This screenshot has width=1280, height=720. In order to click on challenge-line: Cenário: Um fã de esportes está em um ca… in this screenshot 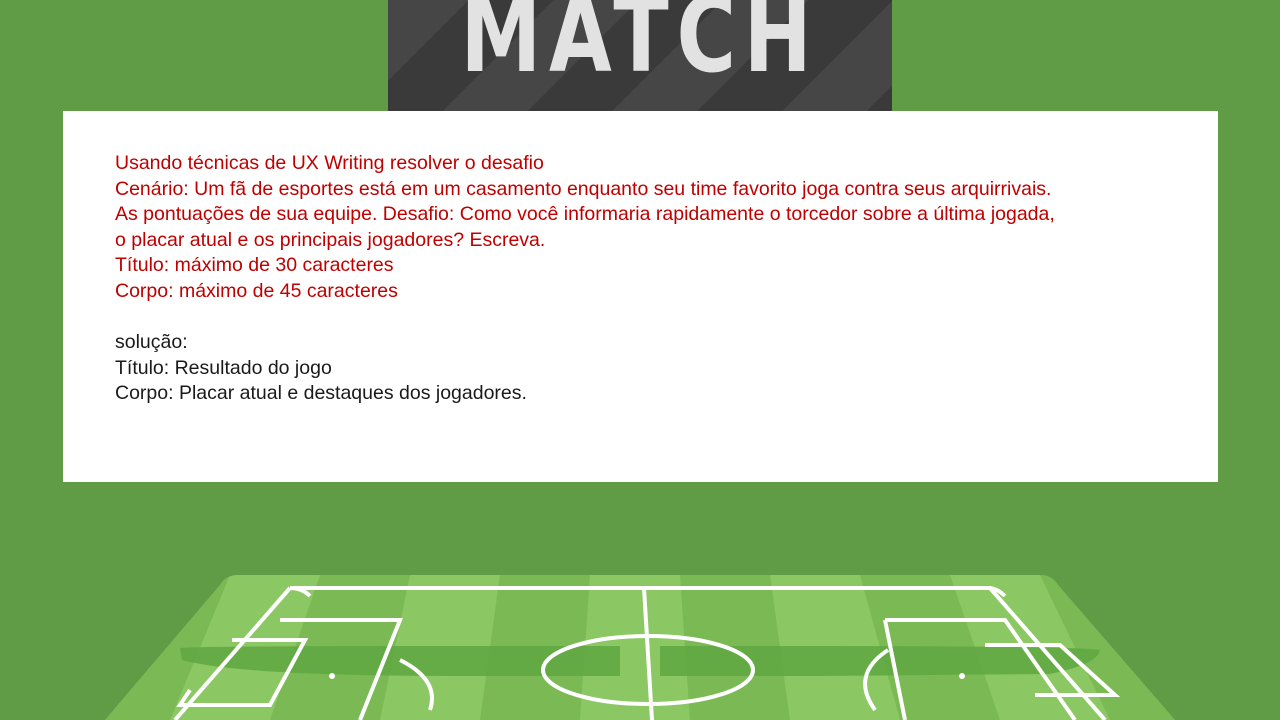, I will do `click(583, 188)`.